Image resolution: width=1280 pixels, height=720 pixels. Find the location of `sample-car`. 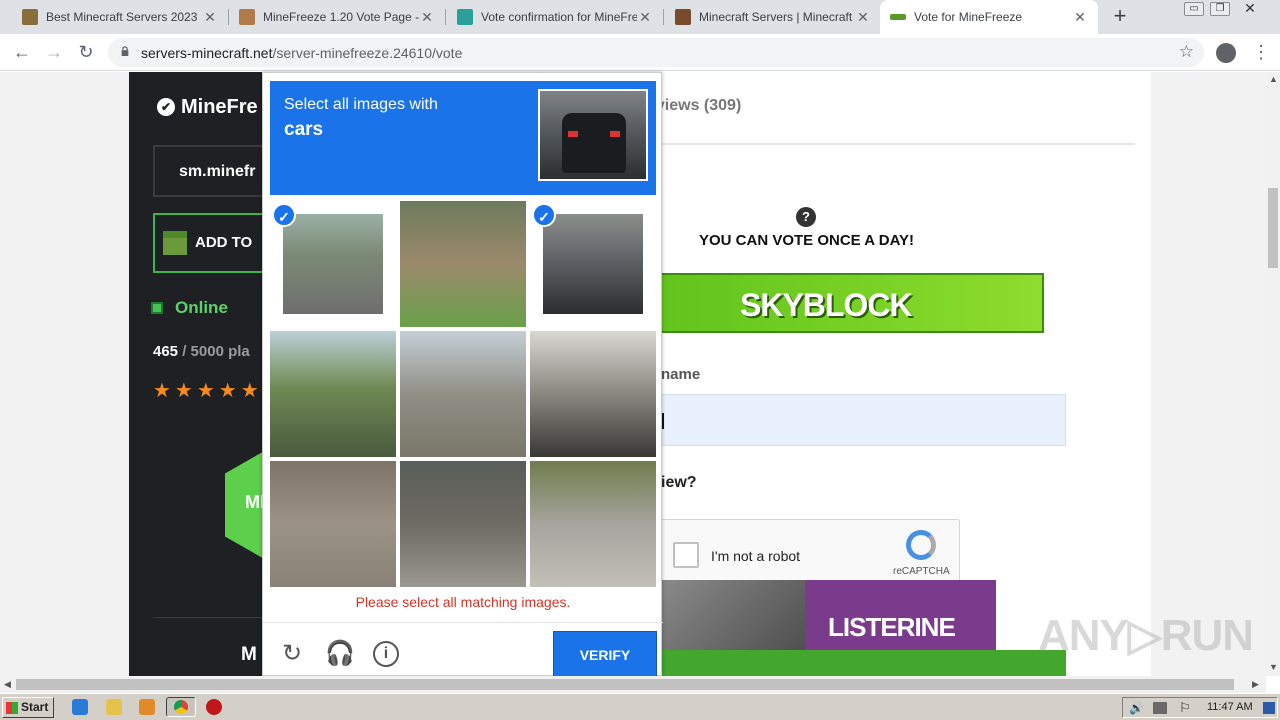

sample-car is located at coordinates (594, 143).